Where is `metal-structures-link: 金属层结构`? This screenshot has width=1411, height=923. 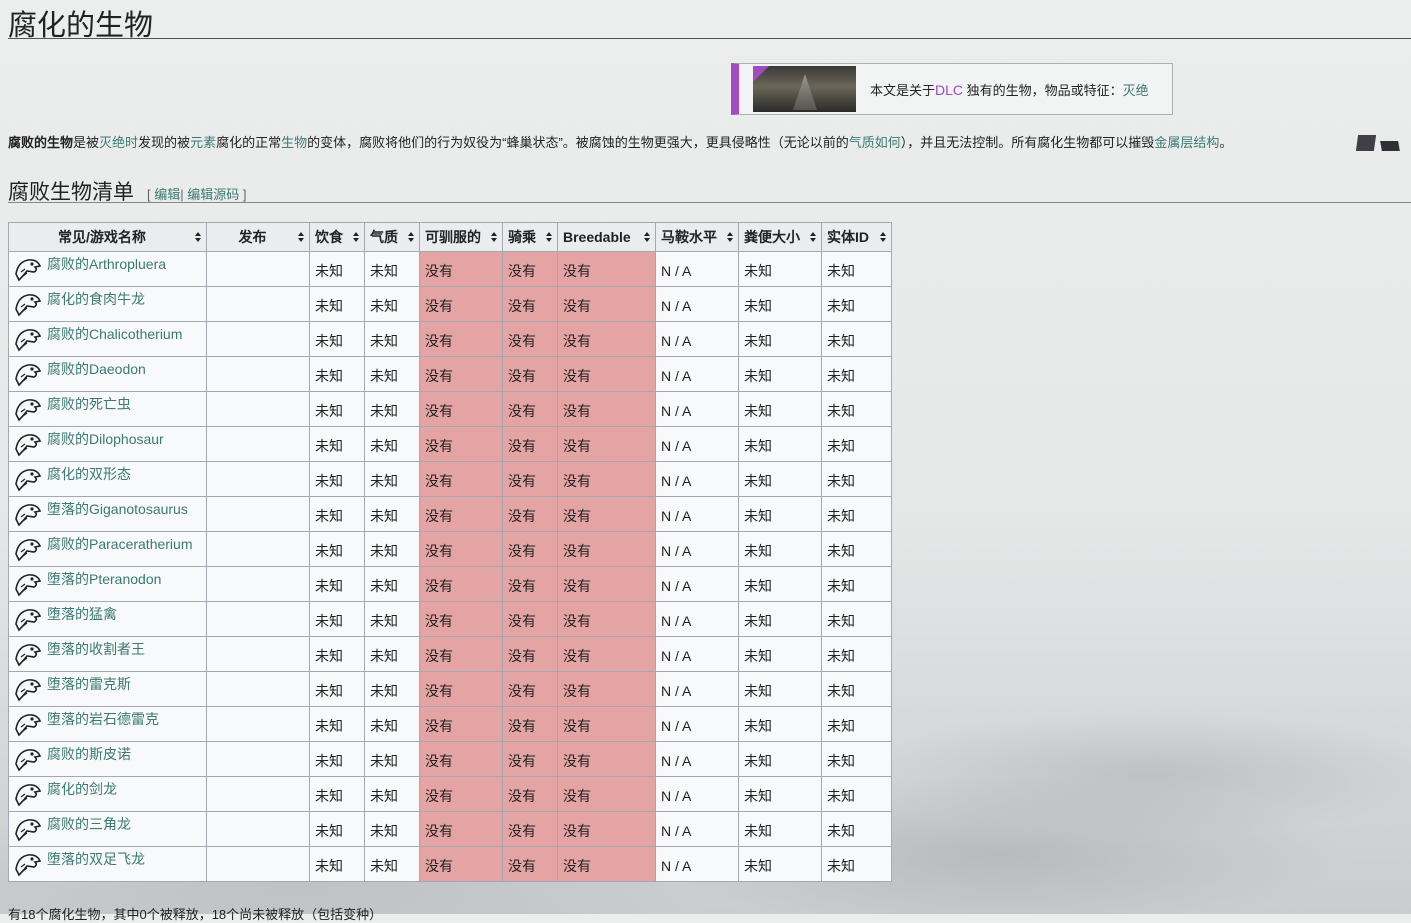 metal-structures-link: 金属层结构 is located at coordinates (1186, 142).